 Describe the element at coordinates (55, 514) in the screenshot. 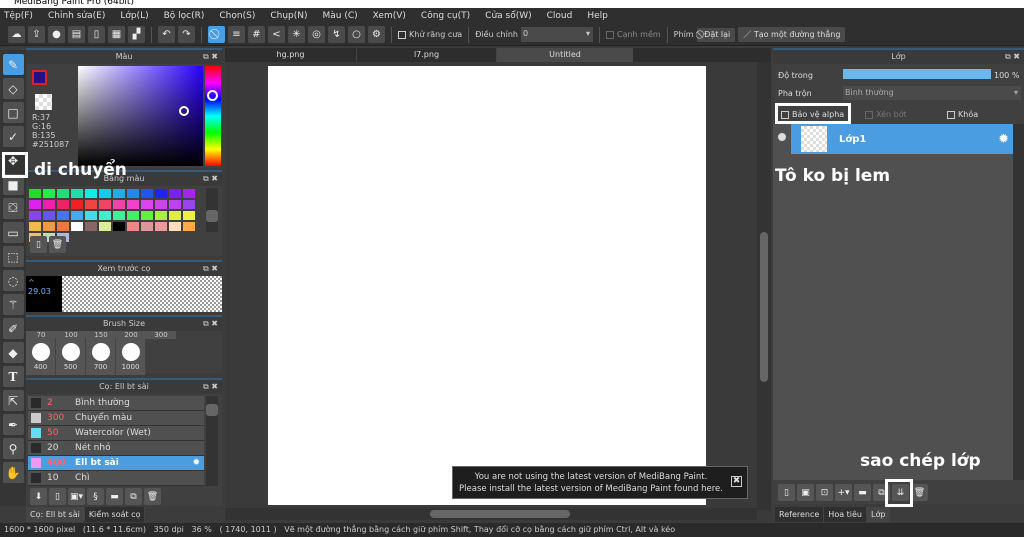

I see `tab-brush: Cọ: Ell bt sài` at that location.